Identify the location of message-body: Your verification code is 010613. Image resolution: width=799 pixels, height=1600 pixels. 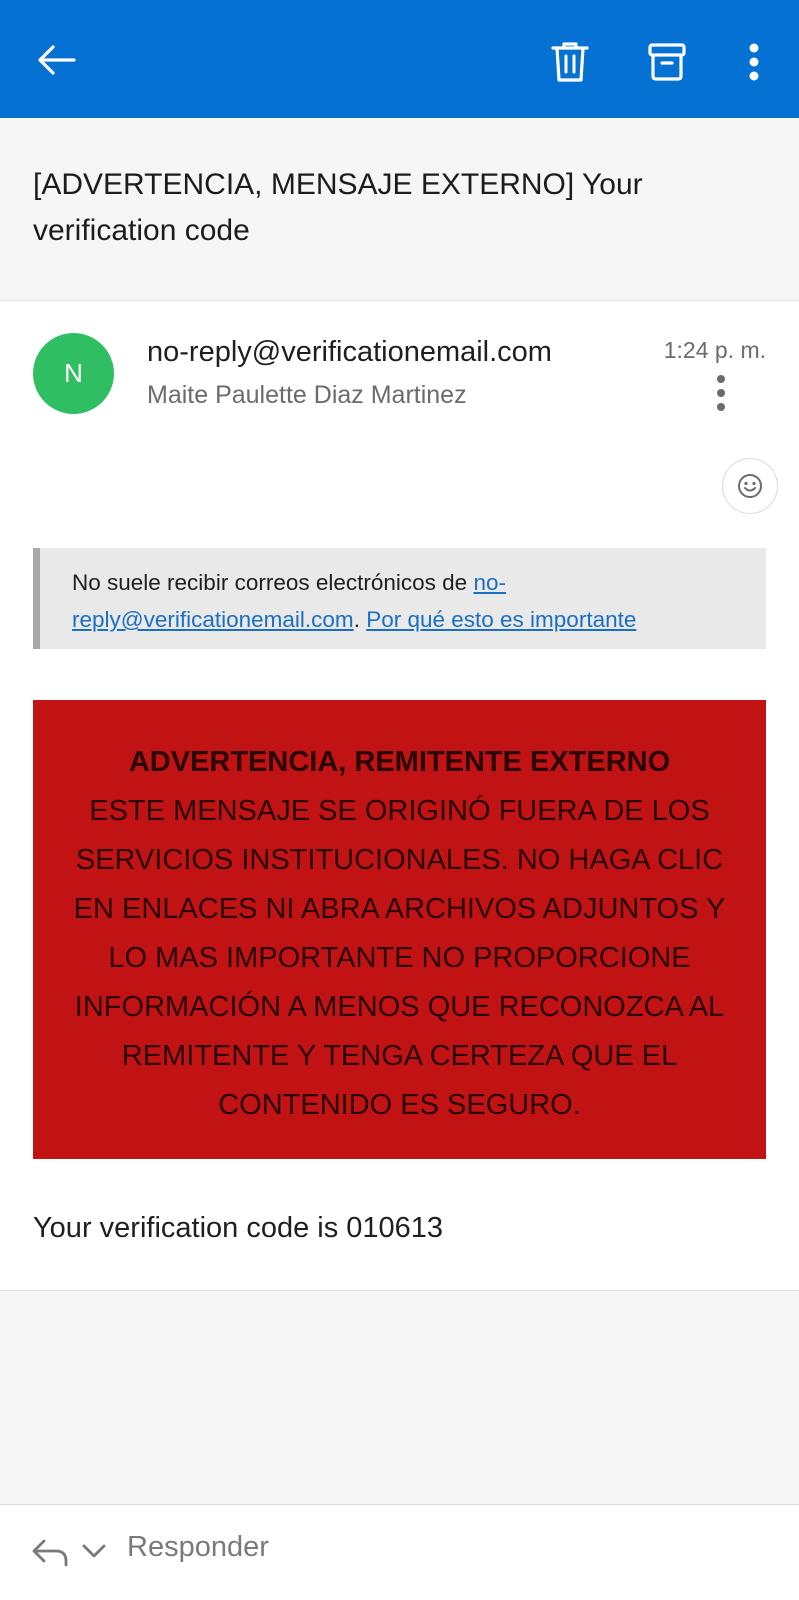
(238, 1228).